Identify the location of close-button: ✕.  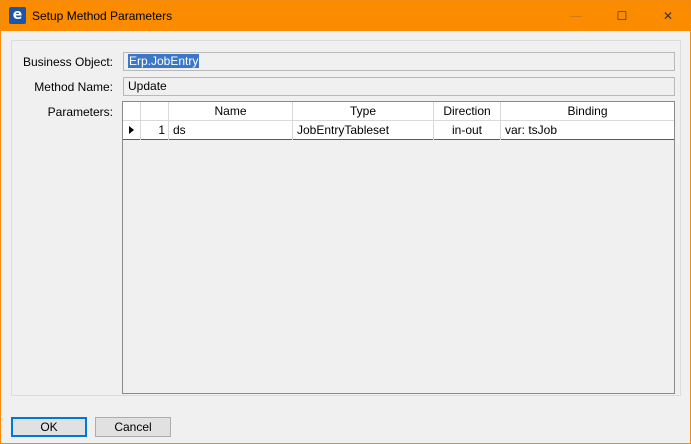
(668, 16).